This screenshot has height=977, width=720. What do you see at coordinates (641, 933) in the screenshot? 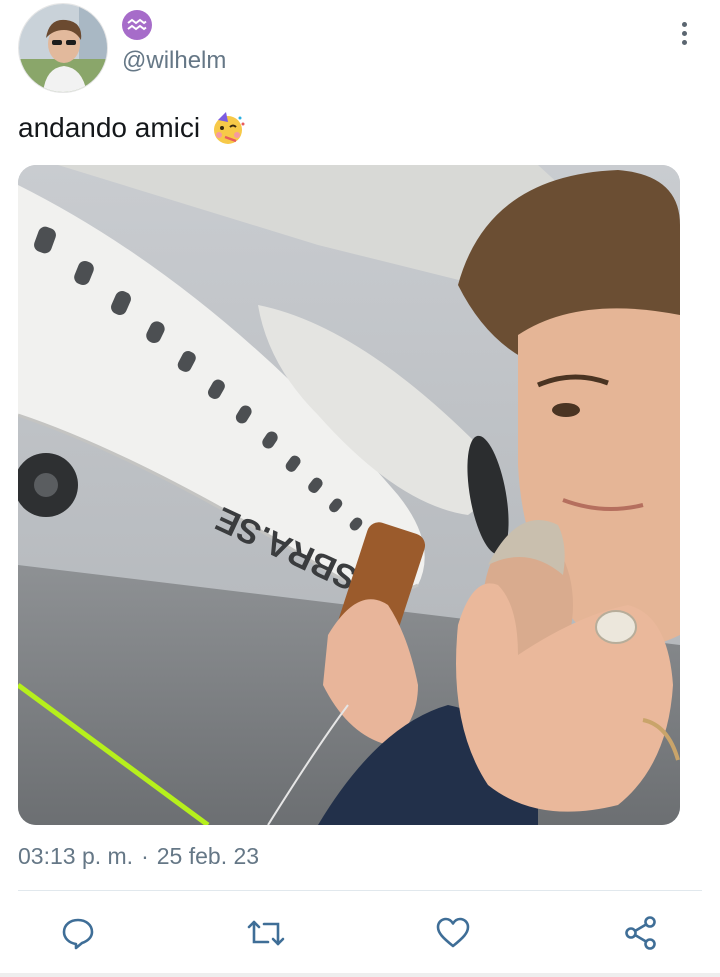
I see `share-icon` at bounding box center [641, 933].